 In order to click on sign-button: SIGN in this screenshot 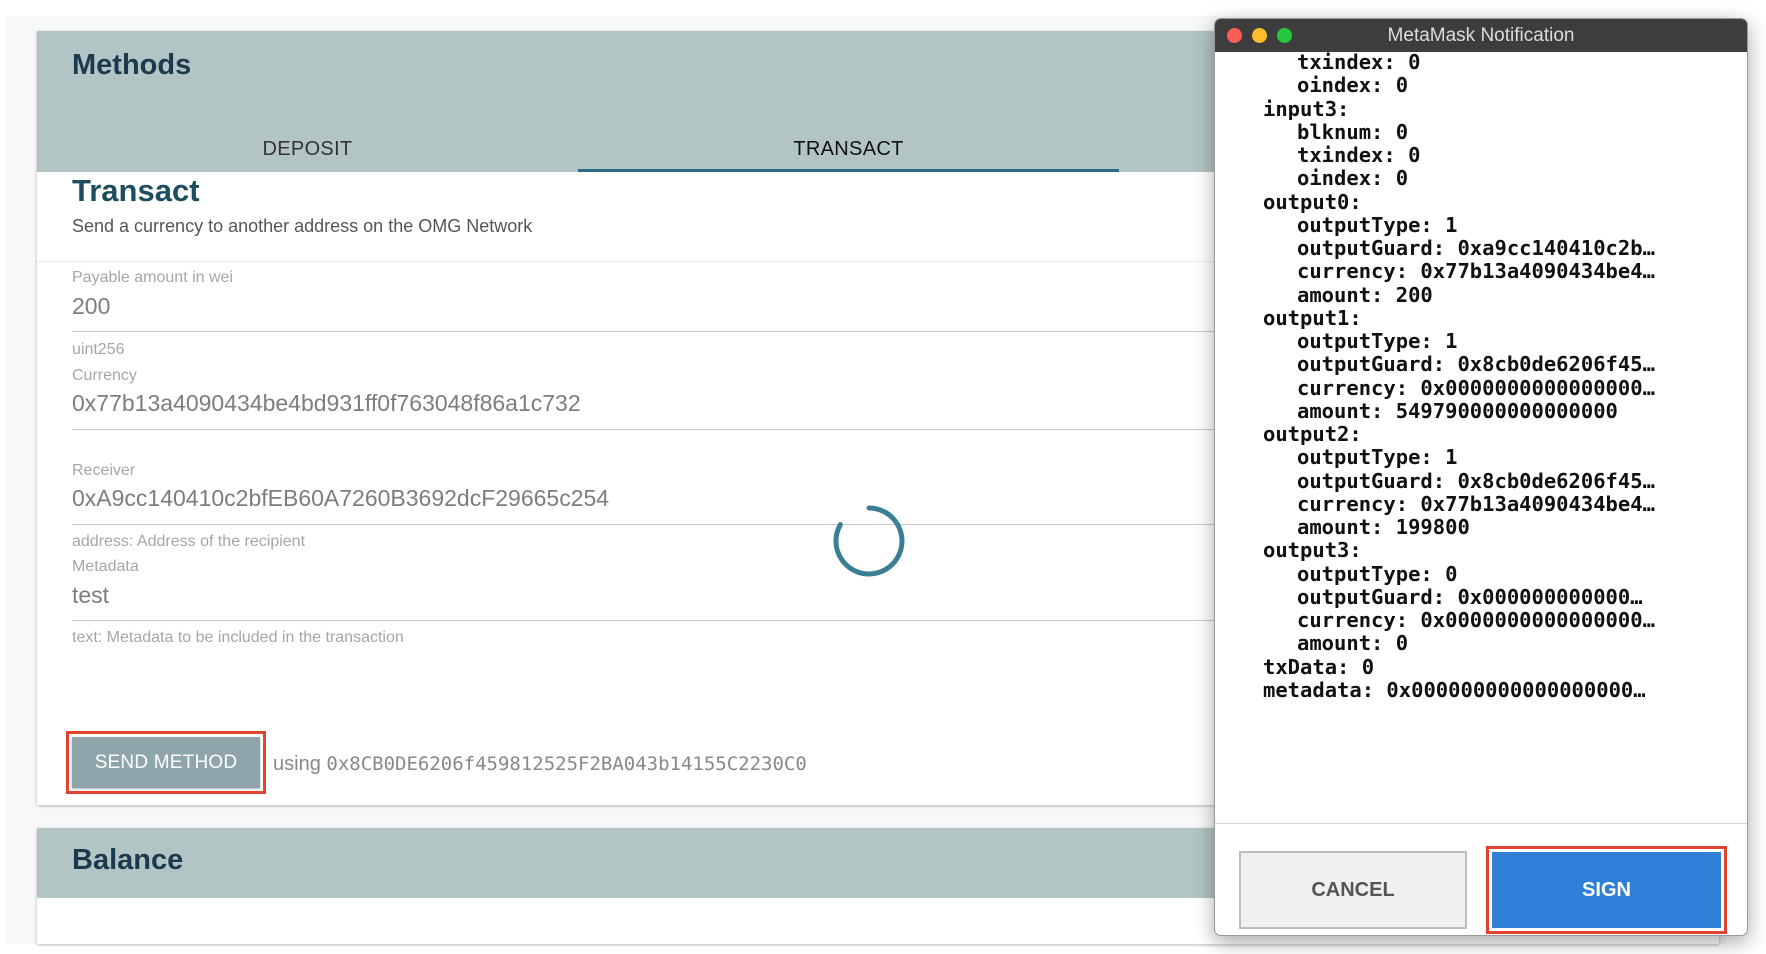, I will do `click(1606, 890)`.